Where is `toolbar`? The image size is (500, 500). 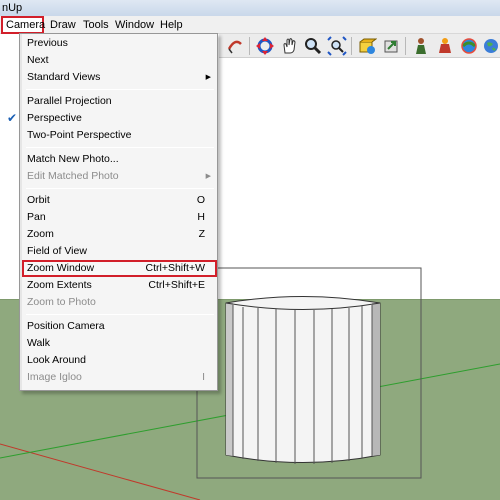
toolbar is located at coordinates (359, 46).